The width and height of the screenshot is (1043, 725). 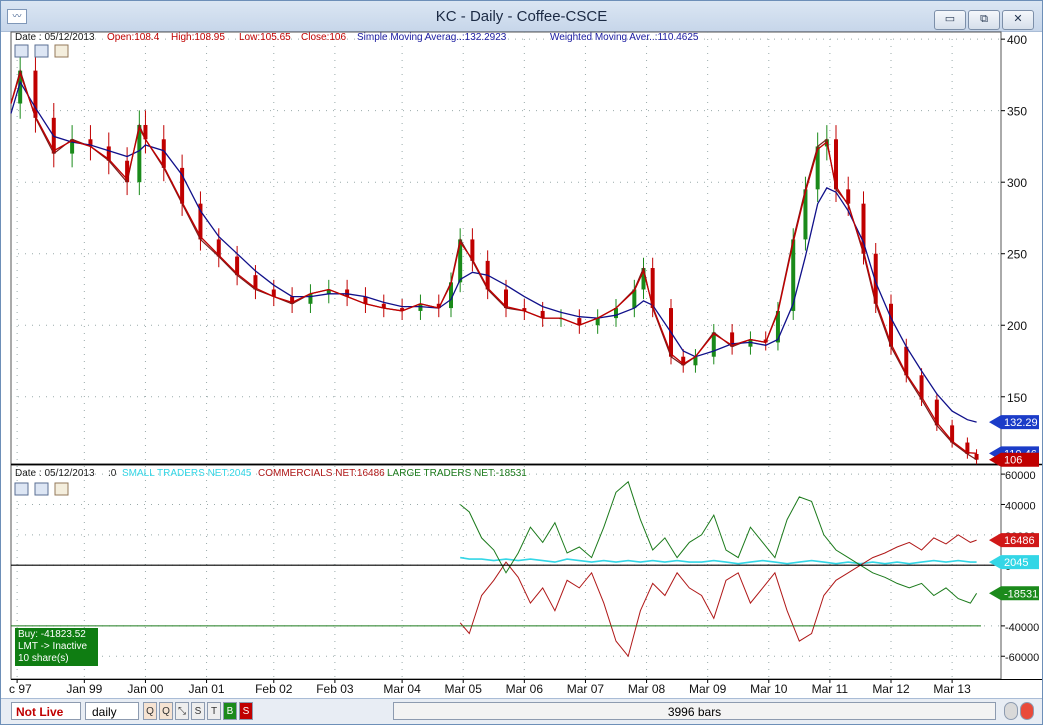 What do you see at coordinates (1027, 711) in the screenshot?
I see `record-icon` at bounding box center [1027, 711].